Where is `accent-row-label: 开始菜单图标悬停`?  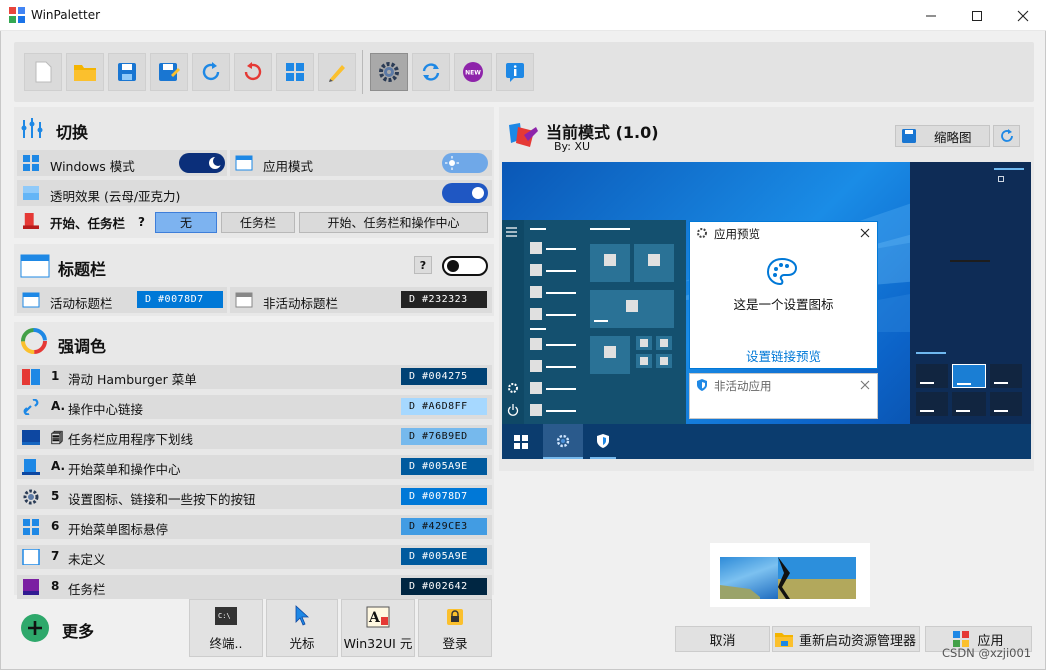 accent-row-label: 开始菜单图标悬停 is located at coordinates (118, 529).